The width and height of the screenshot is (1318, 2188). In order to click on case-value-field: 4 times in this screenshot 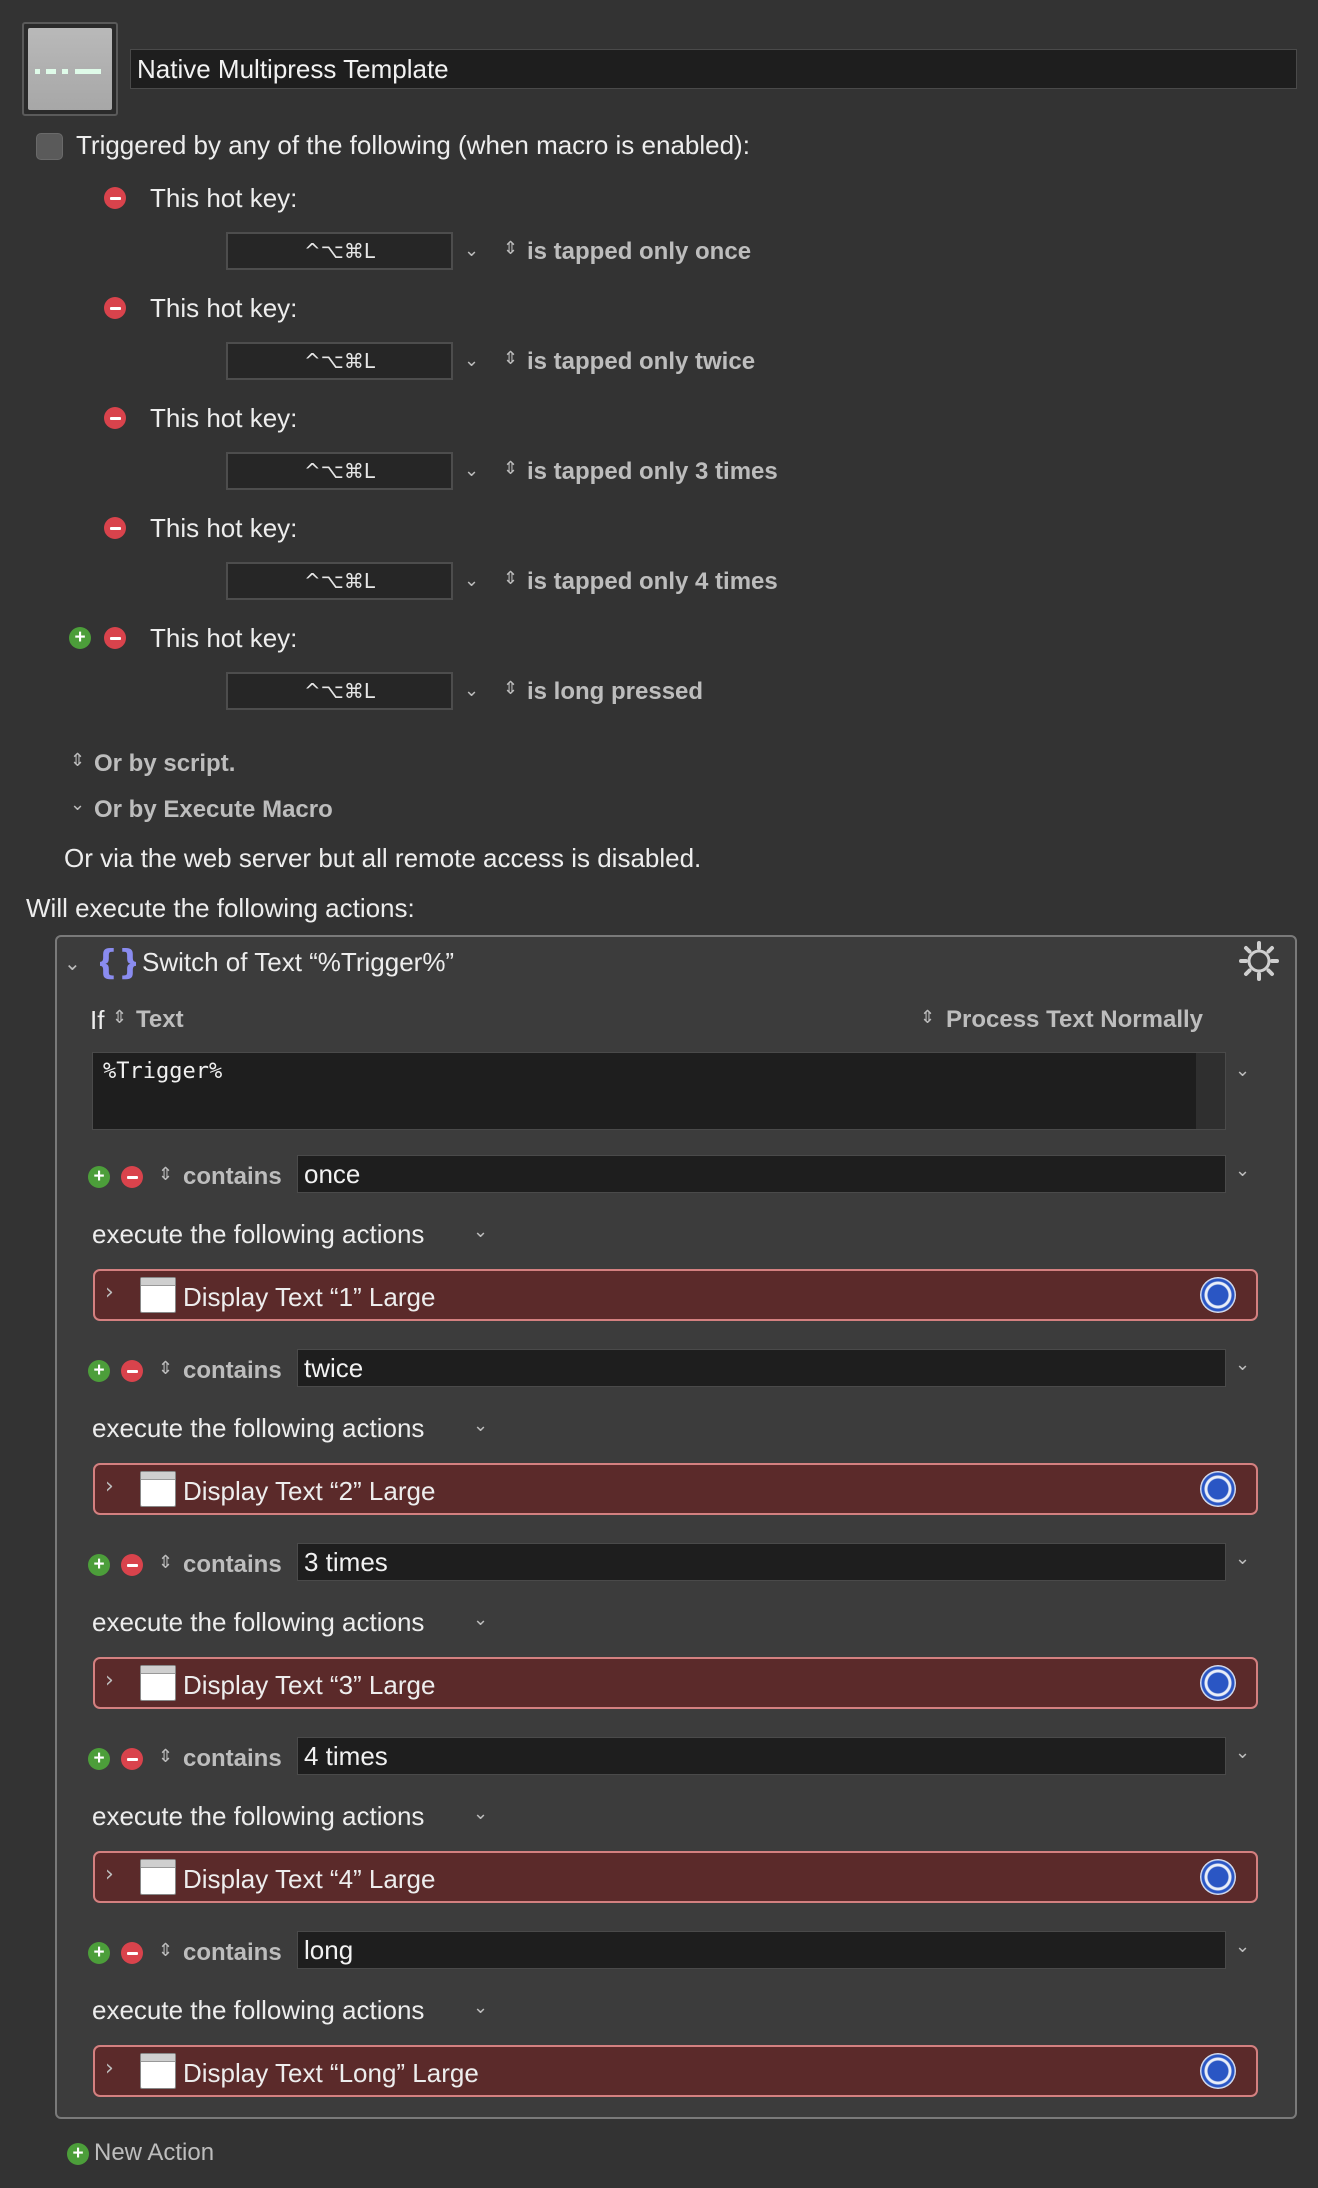, I will do `click(761, 1756)`.